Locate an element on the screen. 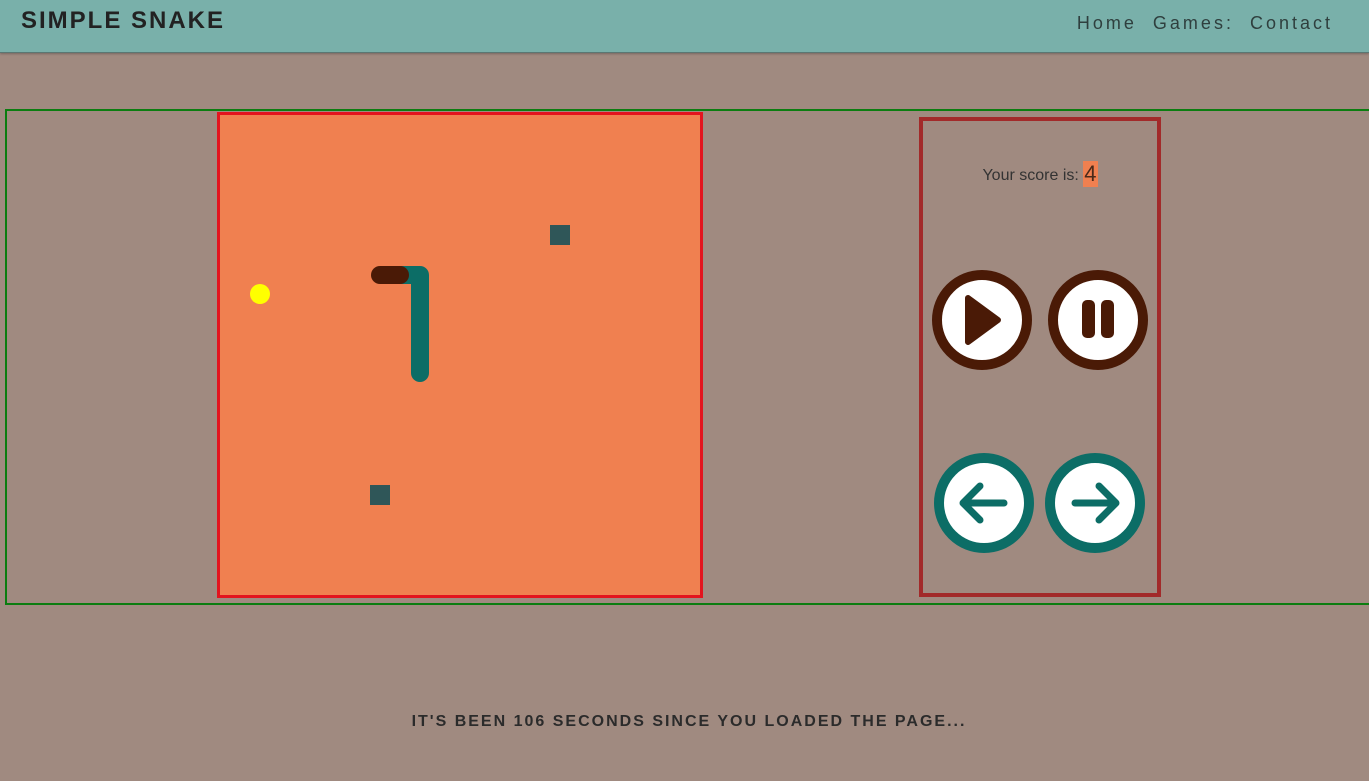 The image size is (1369, 781). board-canvas is located at coordinates (410, 365).